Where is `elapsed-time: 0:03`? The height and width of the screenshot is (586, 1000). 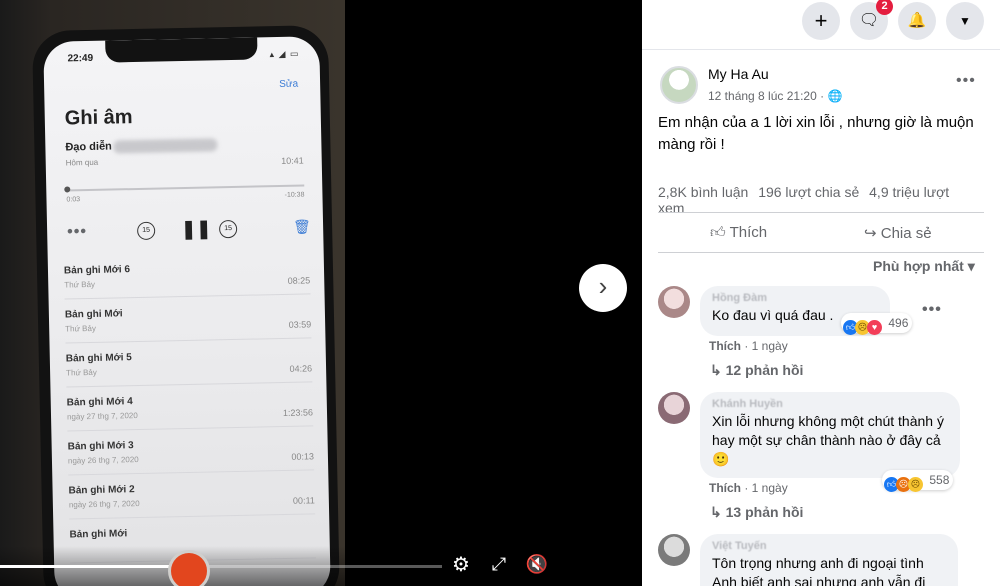
elapsed-time: 0:03 is located at coordinates (73, 200).